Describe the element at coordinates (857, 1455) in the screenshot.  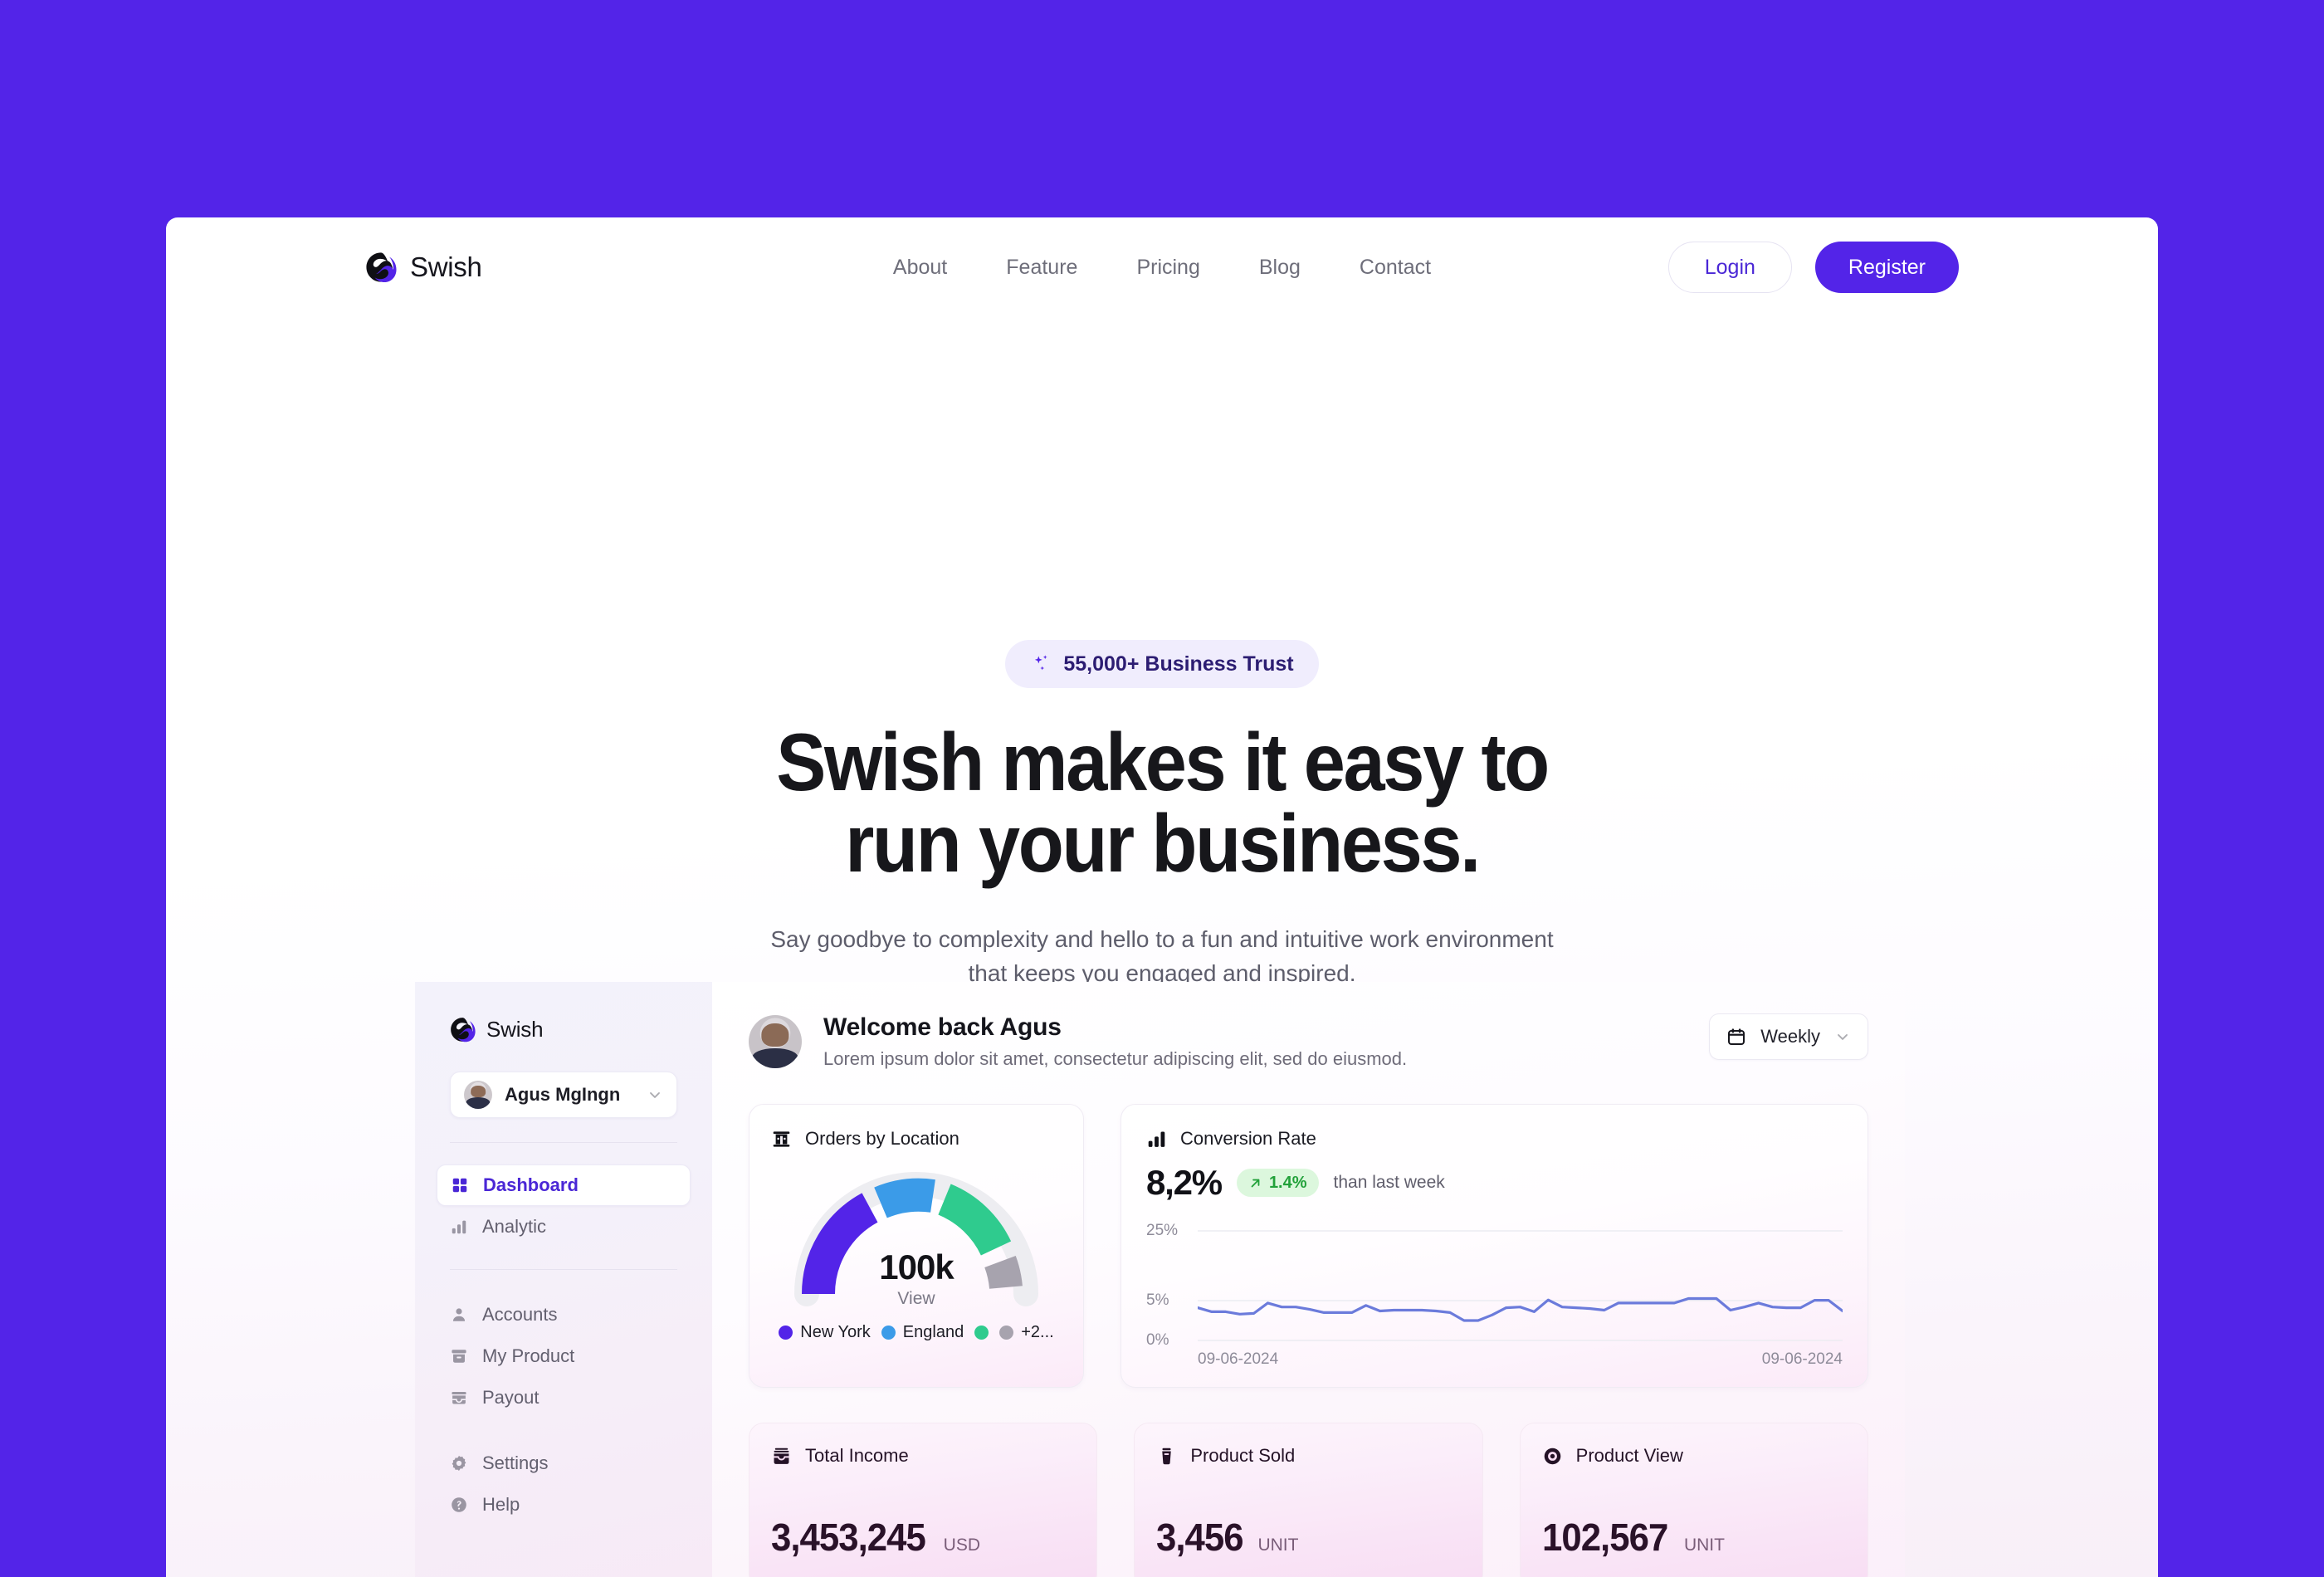
I see `card-title-text: Total Income` at that location.